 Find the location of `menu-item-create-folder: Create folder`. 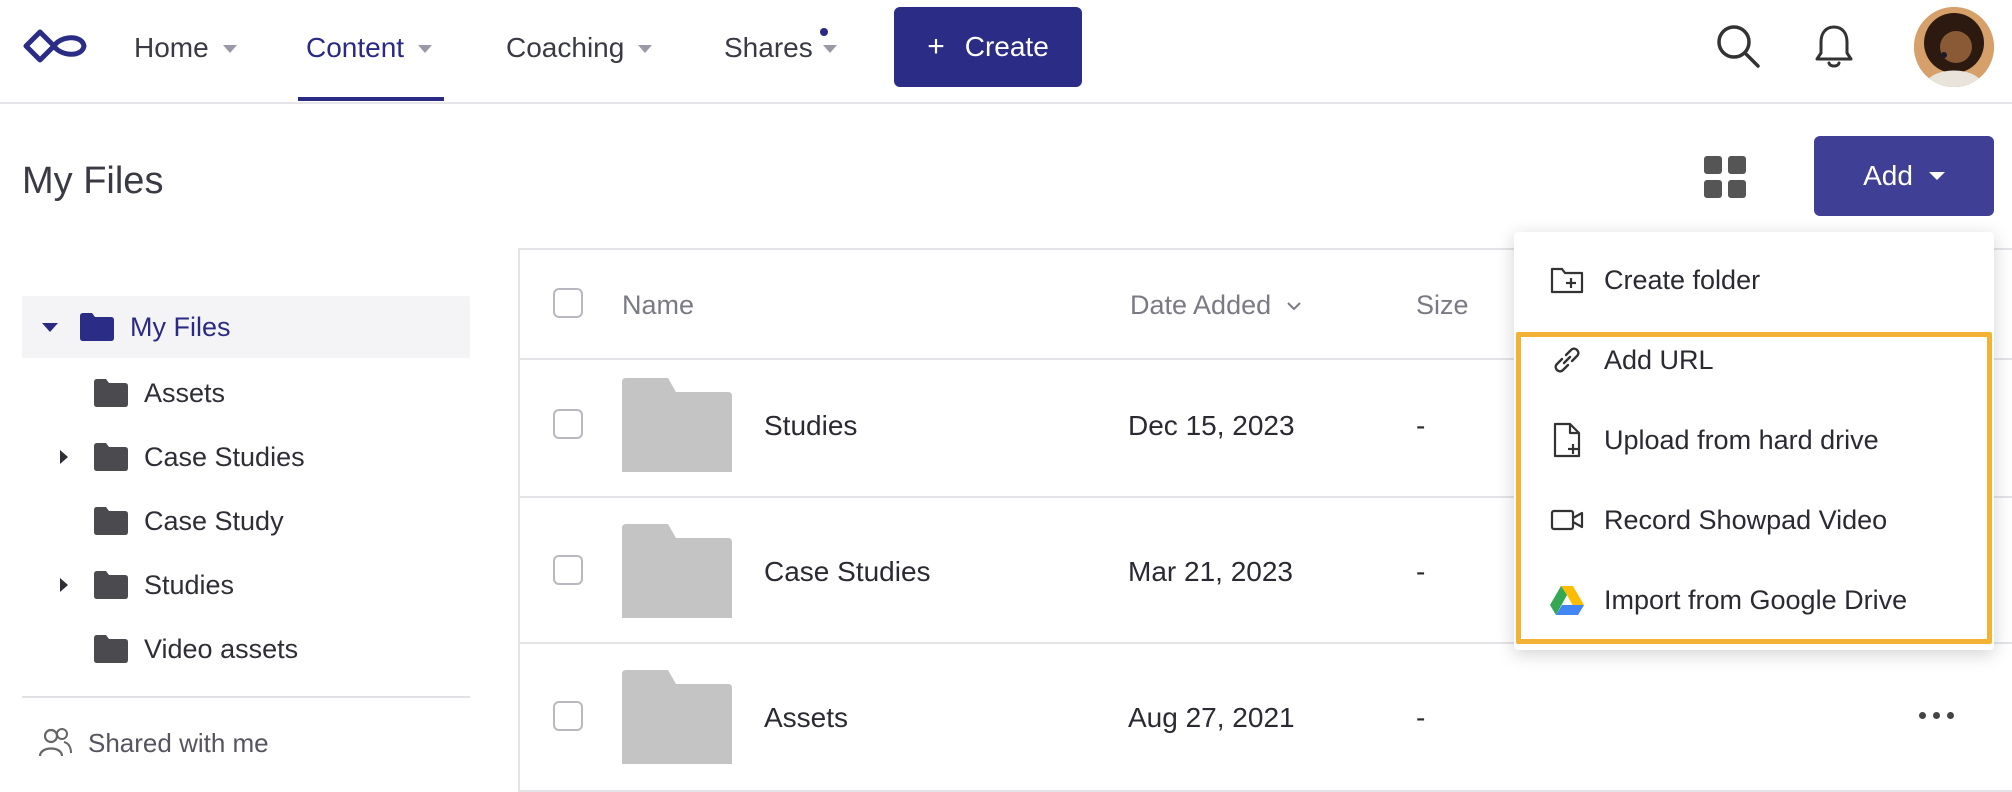

menu-item-create-folder: Create folder is located at coordinates (1754, 280).